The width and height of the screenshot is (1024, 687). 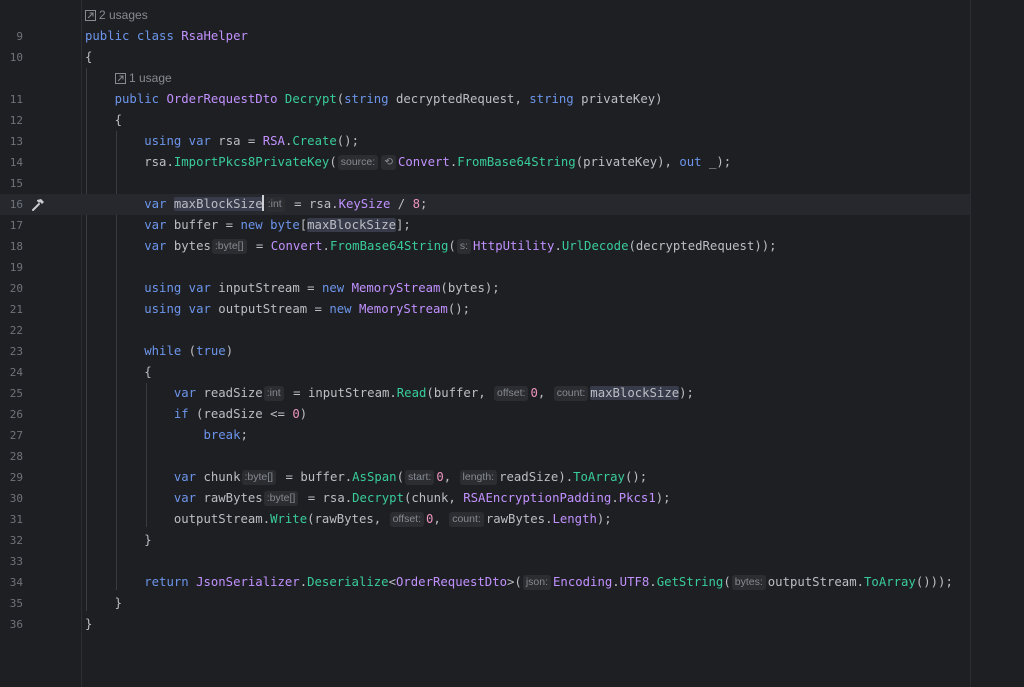 What do you see at coordinates (485, 141) in the screenshot?
I see `code-line: 13 using var rsa = RSA.Create();` at bounding box center [485, 141].